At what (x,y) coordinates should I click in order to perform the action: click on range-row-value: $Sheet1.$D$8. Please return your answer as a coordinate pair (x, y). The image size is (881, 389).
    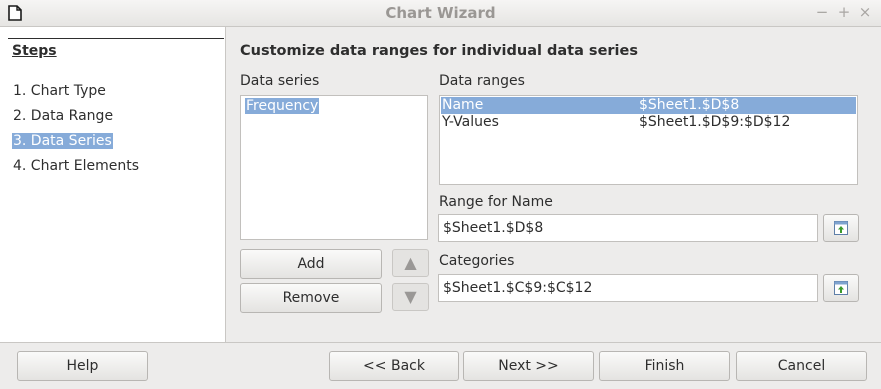
    Looking at the image, I should click on (689, 105).